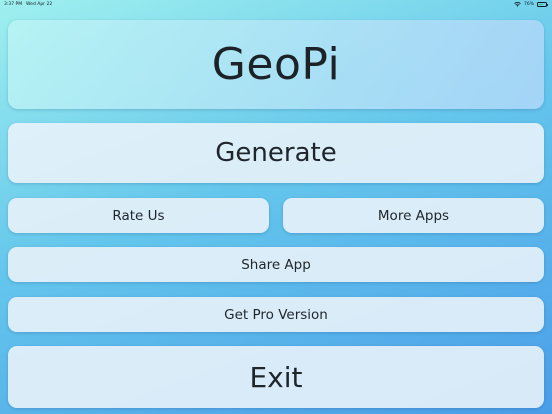 This screenshot has height=414, width=552. I want to click on generate-button: Generate, so click(276, 153).